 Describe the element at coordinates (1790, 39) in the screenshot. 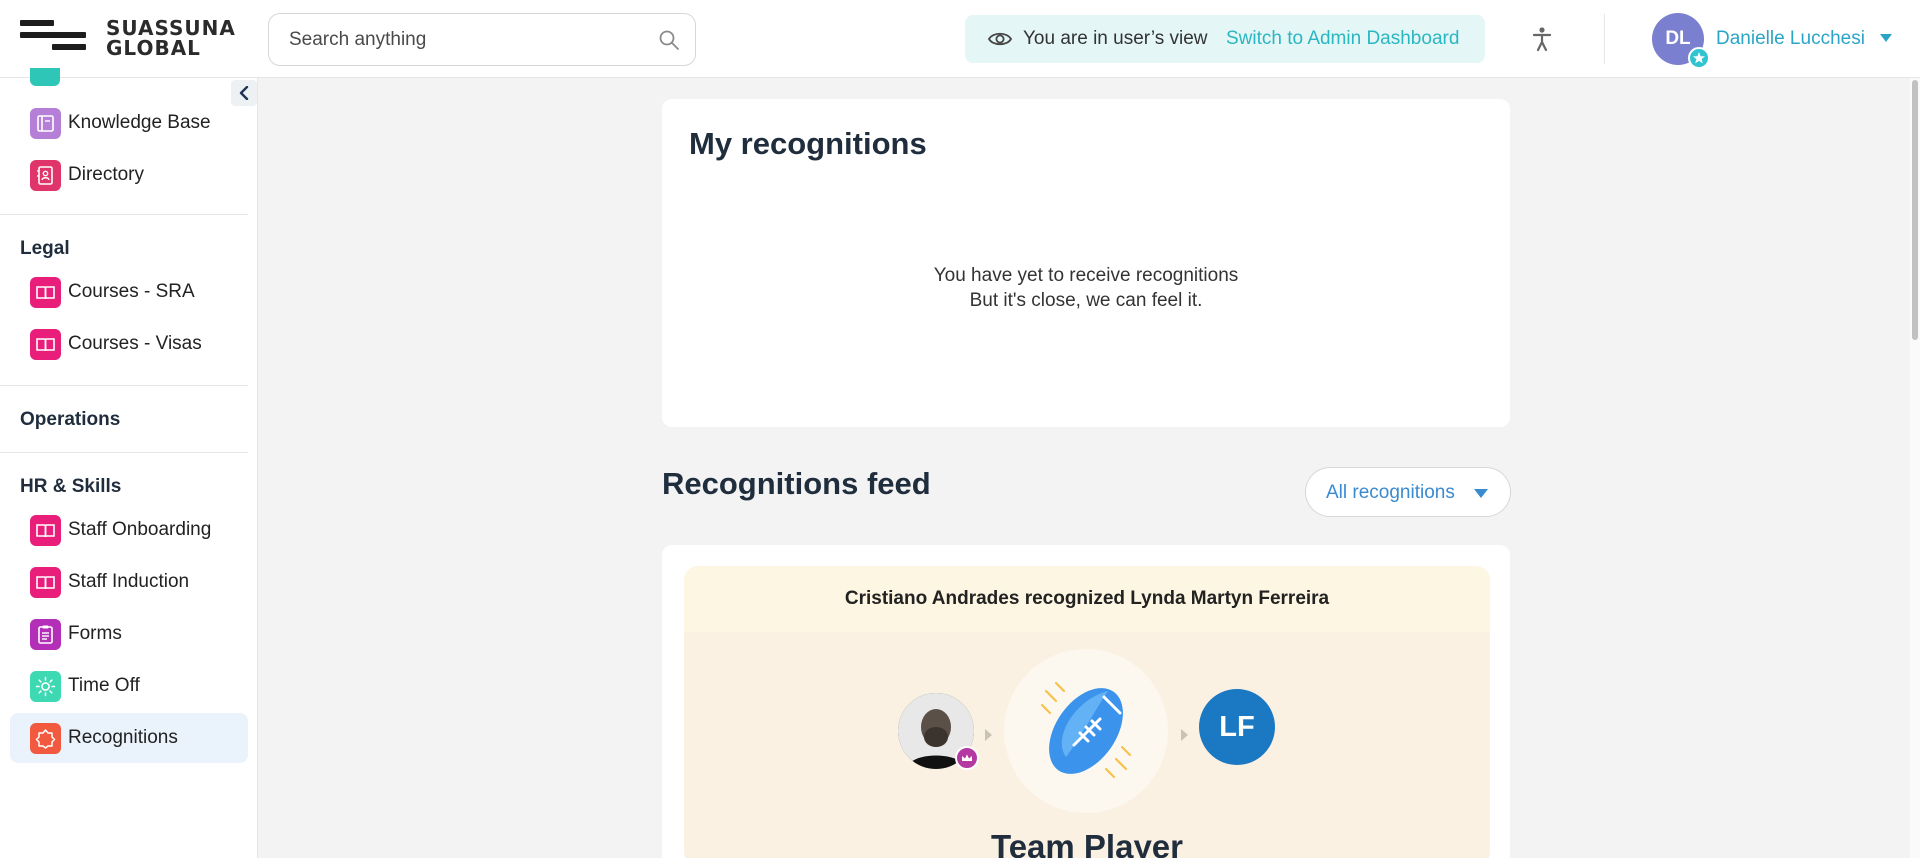

I see `user-name: Danielle Lucchesi` at that location.